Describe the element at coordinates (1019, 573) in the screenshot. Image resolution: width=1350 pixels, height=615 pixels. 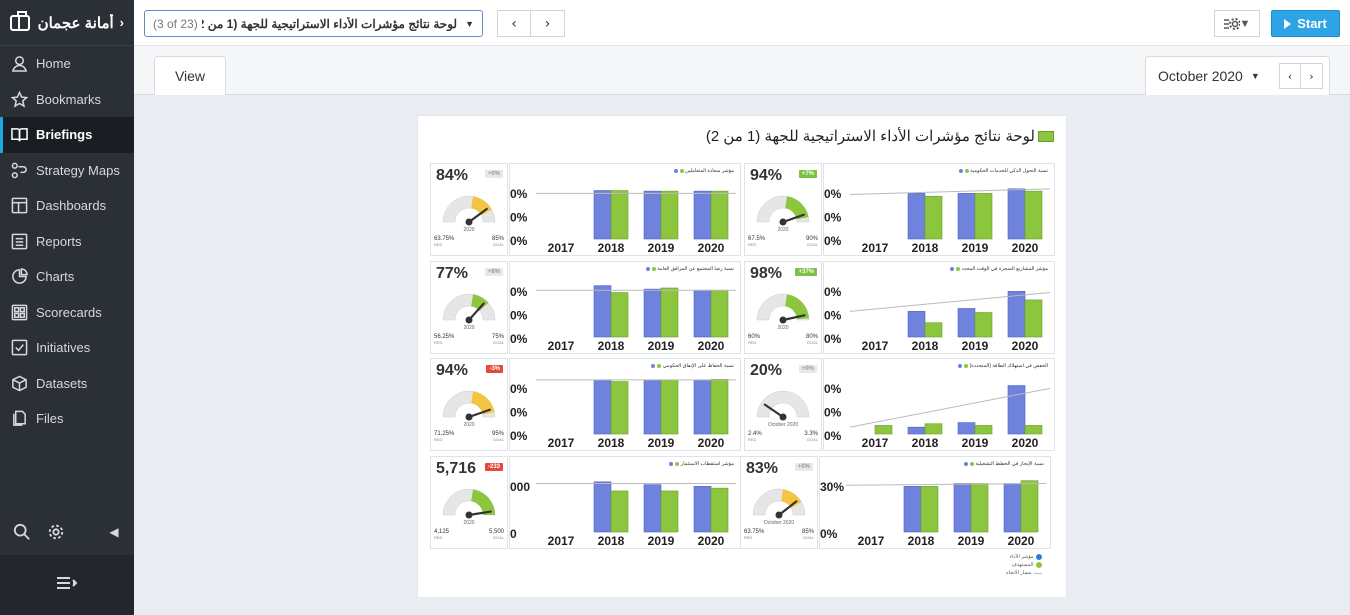
I see `legend-trend-label: مسار الاتجاه` at that location.